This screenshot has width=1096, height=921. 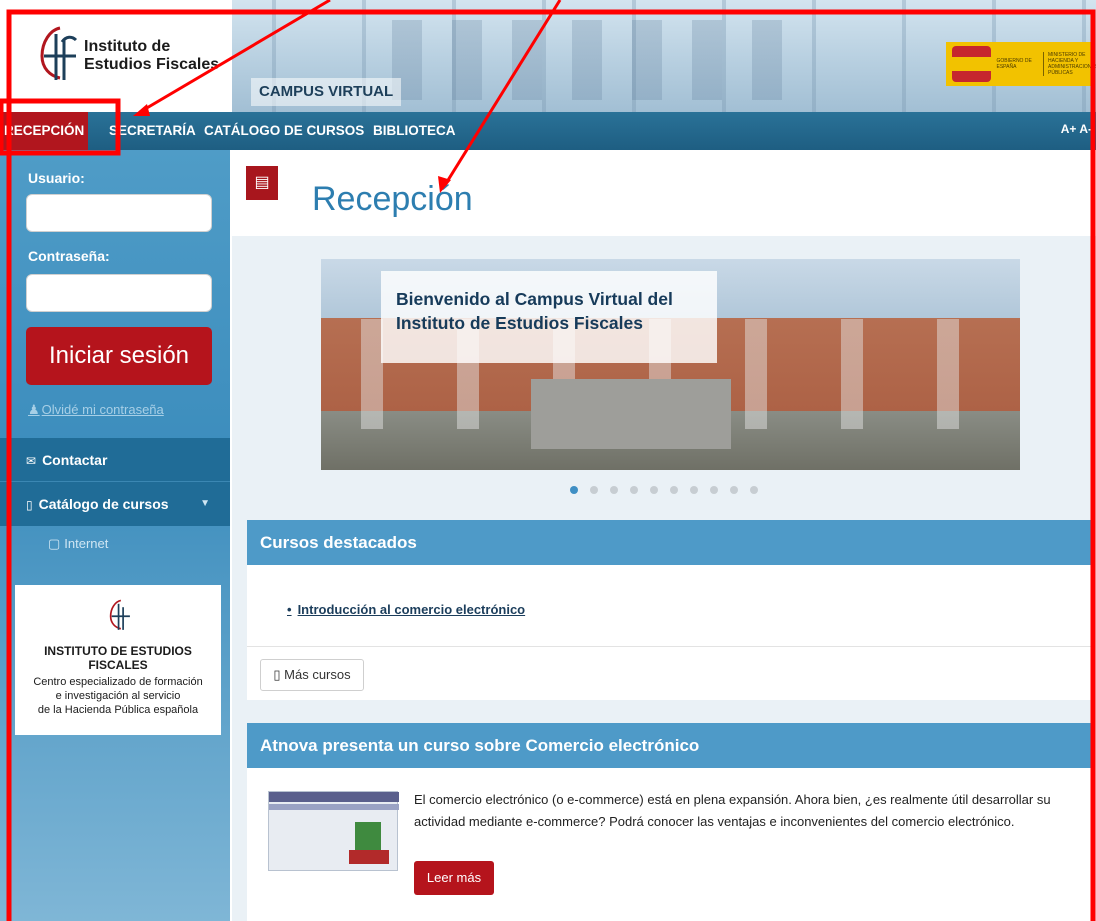 What do you see at coordinates (102, 409) in the screenshot?
I see `forgot-password-text: Olvidé mi contraseña` at bounding box center [102, 409].